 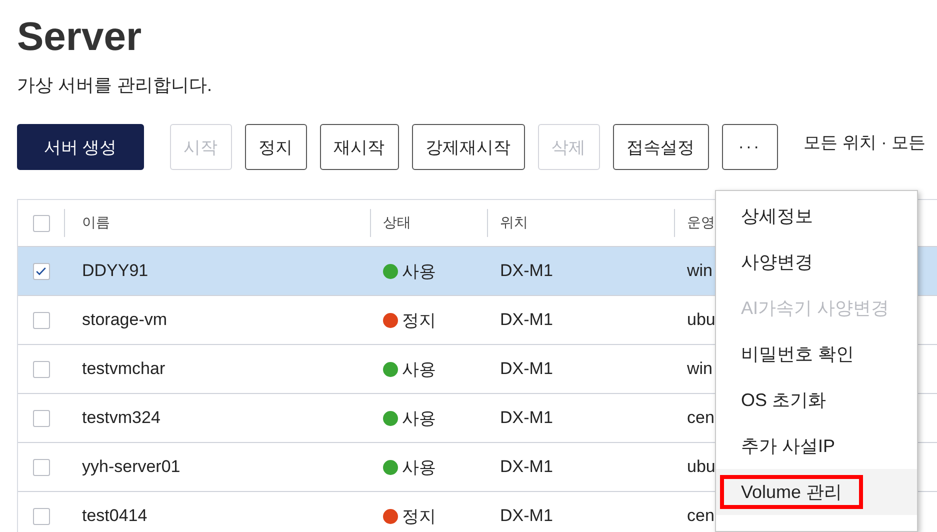 I want to click on filter-label: 모든 위치 · 모든, so click(x=865, y=142).